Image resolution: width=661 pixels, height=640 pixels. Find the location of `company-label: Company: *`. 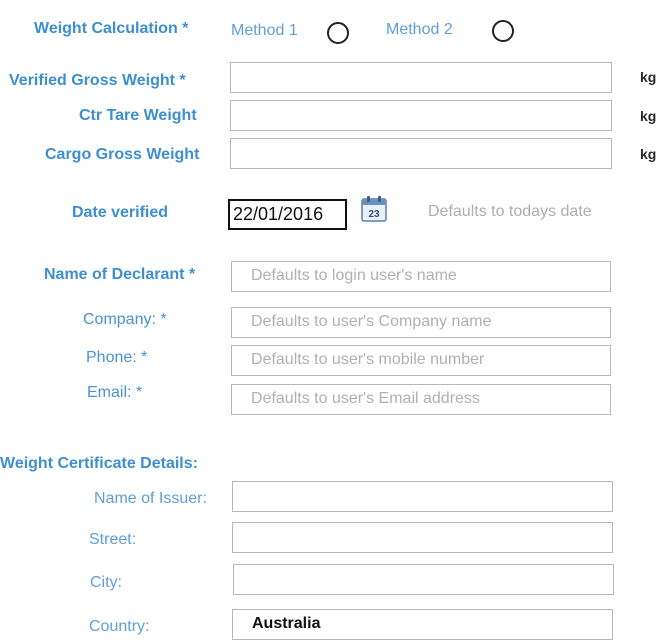

company-label: Company: * is located at coordinates (125, 319).